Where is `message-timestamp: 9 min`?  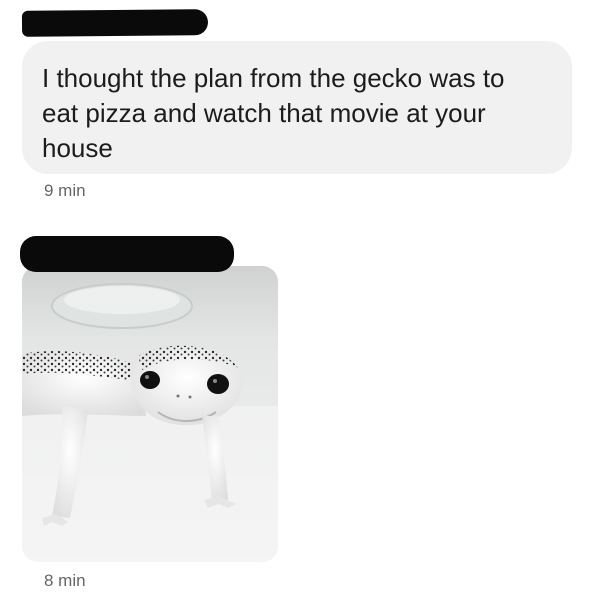 message-timestamp: 9 min is located at coordinates (65, 190).